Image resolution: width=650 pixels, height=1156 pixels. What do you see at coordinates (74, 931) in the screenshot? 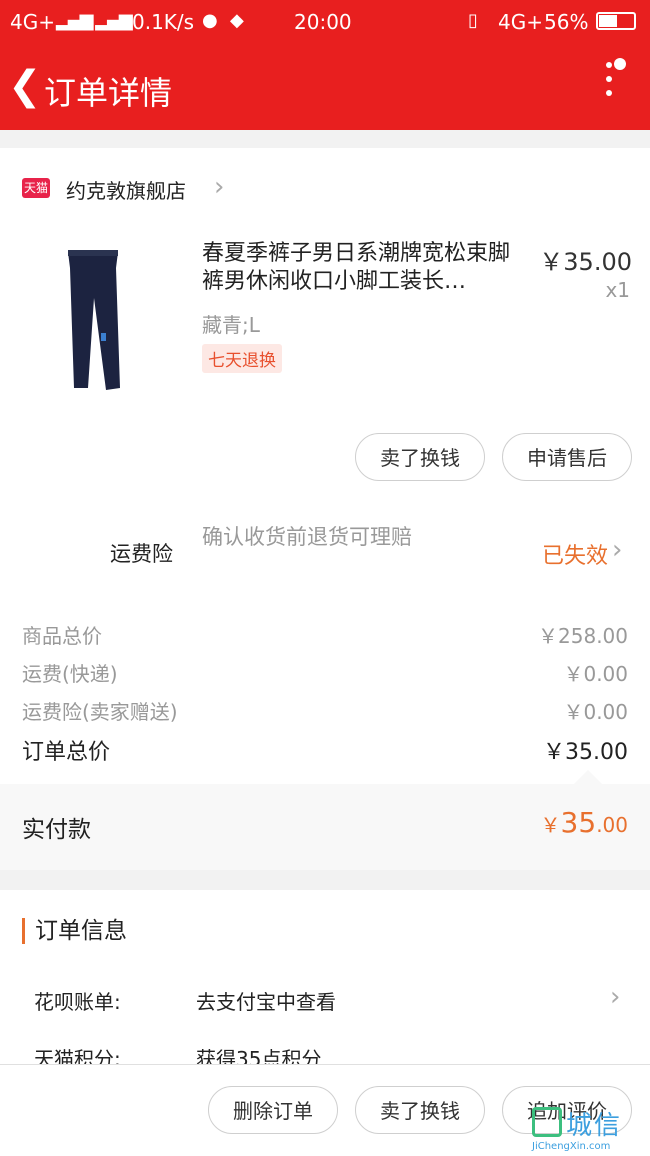
I see `order-info-title: 订单信息` at bounding box center [74, 931].